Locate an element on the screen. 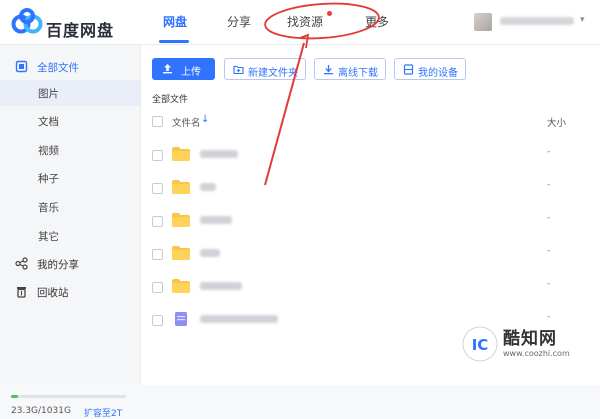  new-badge-dot is located at coordinates (329, 13).